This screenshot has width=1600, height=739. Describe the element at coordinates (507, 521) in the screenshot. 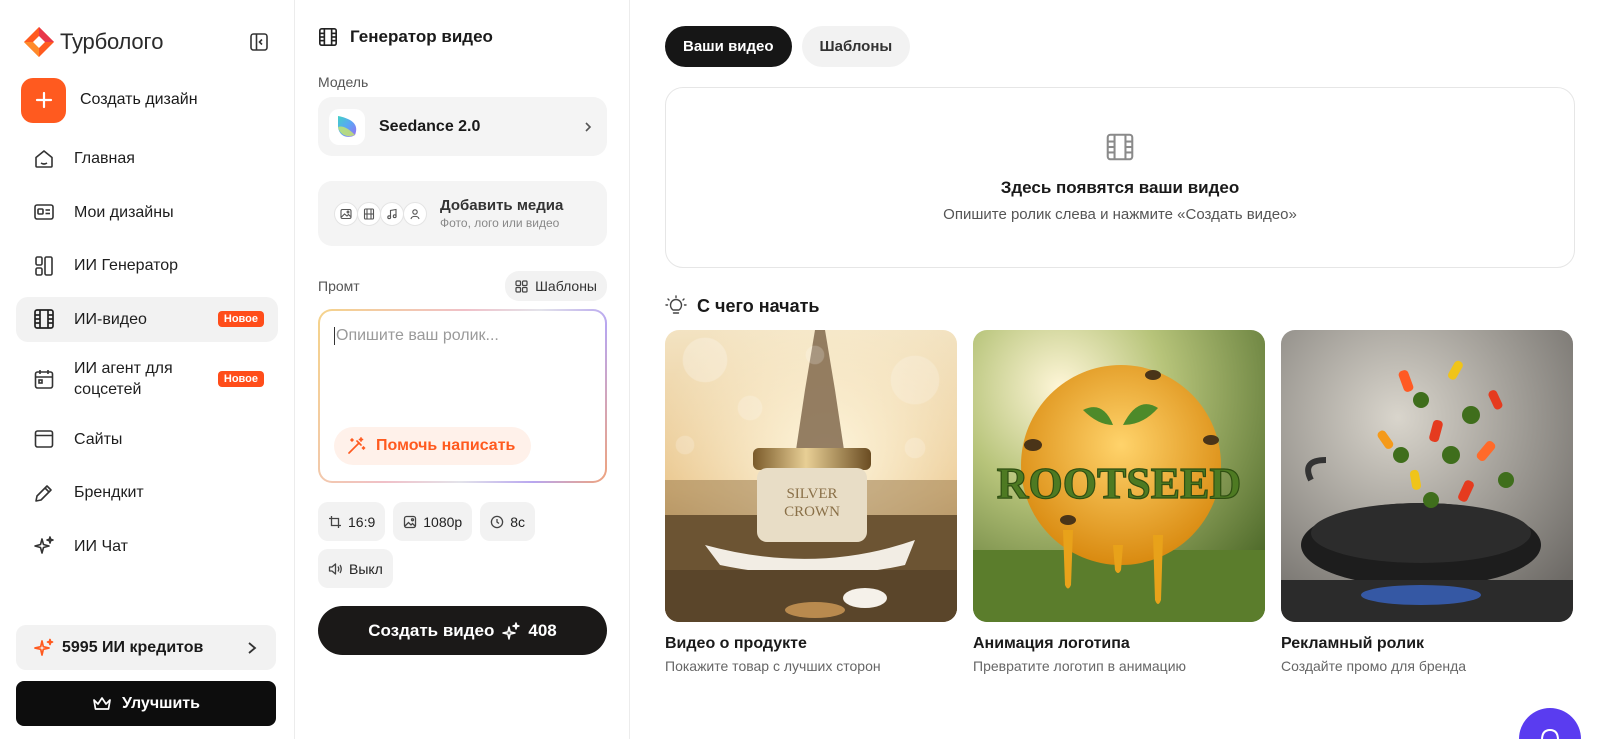

I see `duration-chip: 8с` at that location.